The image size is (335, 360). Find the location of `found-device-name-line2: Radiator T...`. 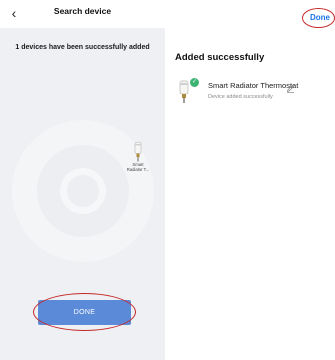

found-device-name-line2: Radiator T... is located at coordinates (138, 169).